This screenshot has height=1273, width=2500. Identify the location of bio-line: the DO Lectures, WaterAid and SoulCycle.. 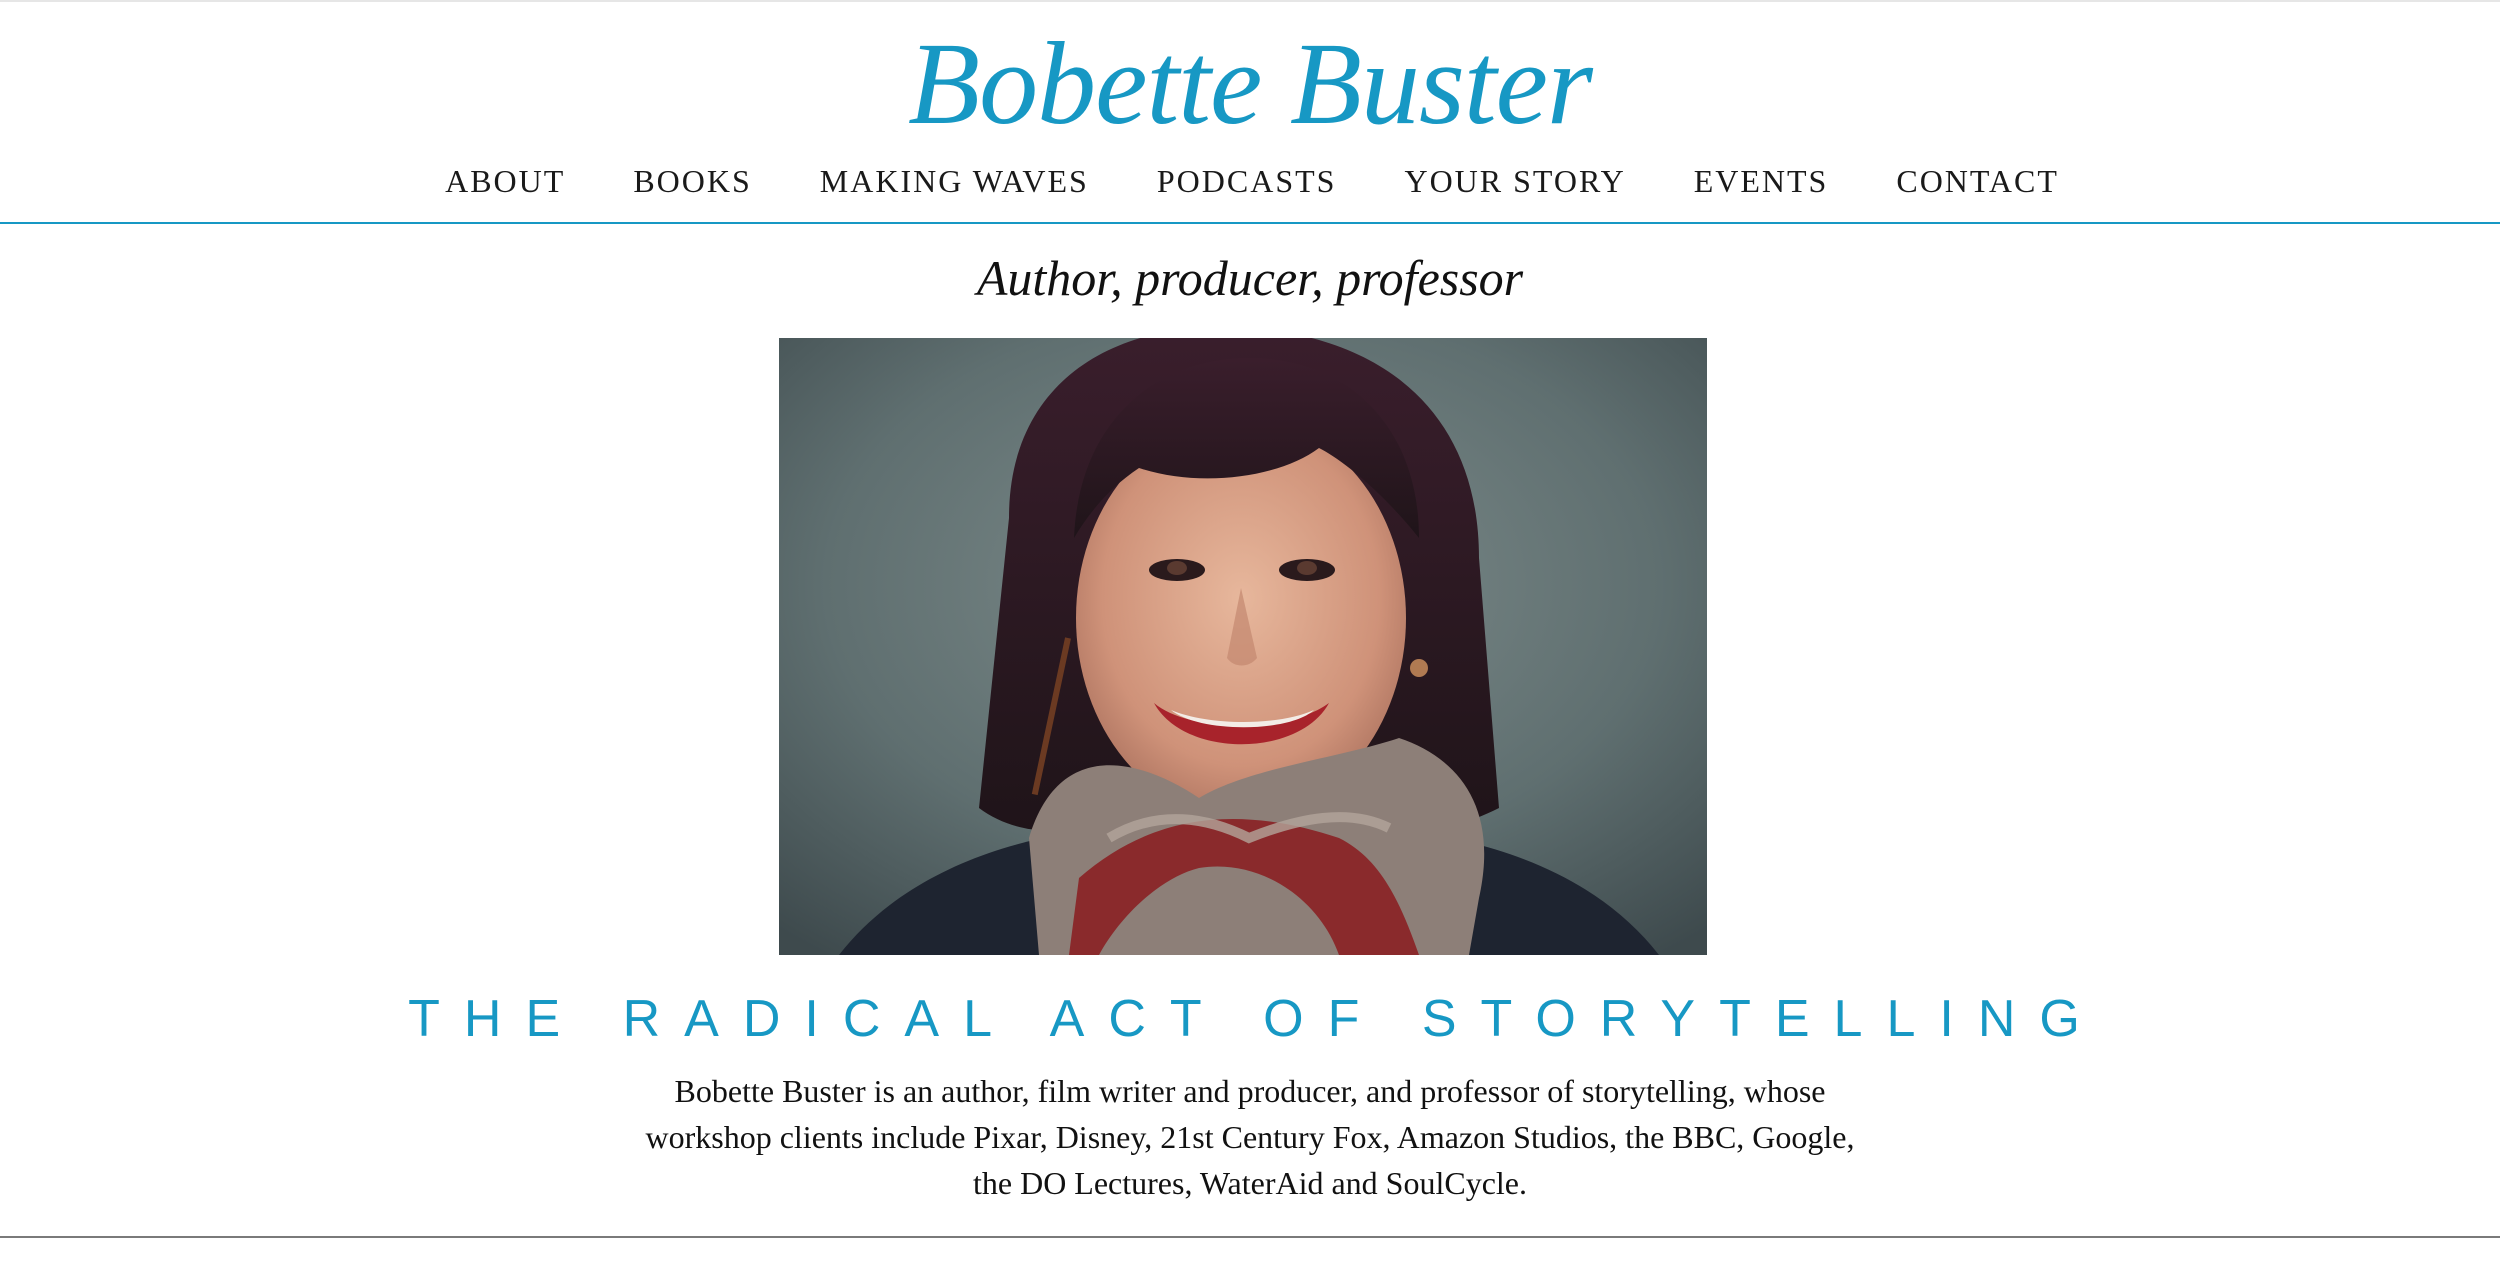
(1249, 1183).